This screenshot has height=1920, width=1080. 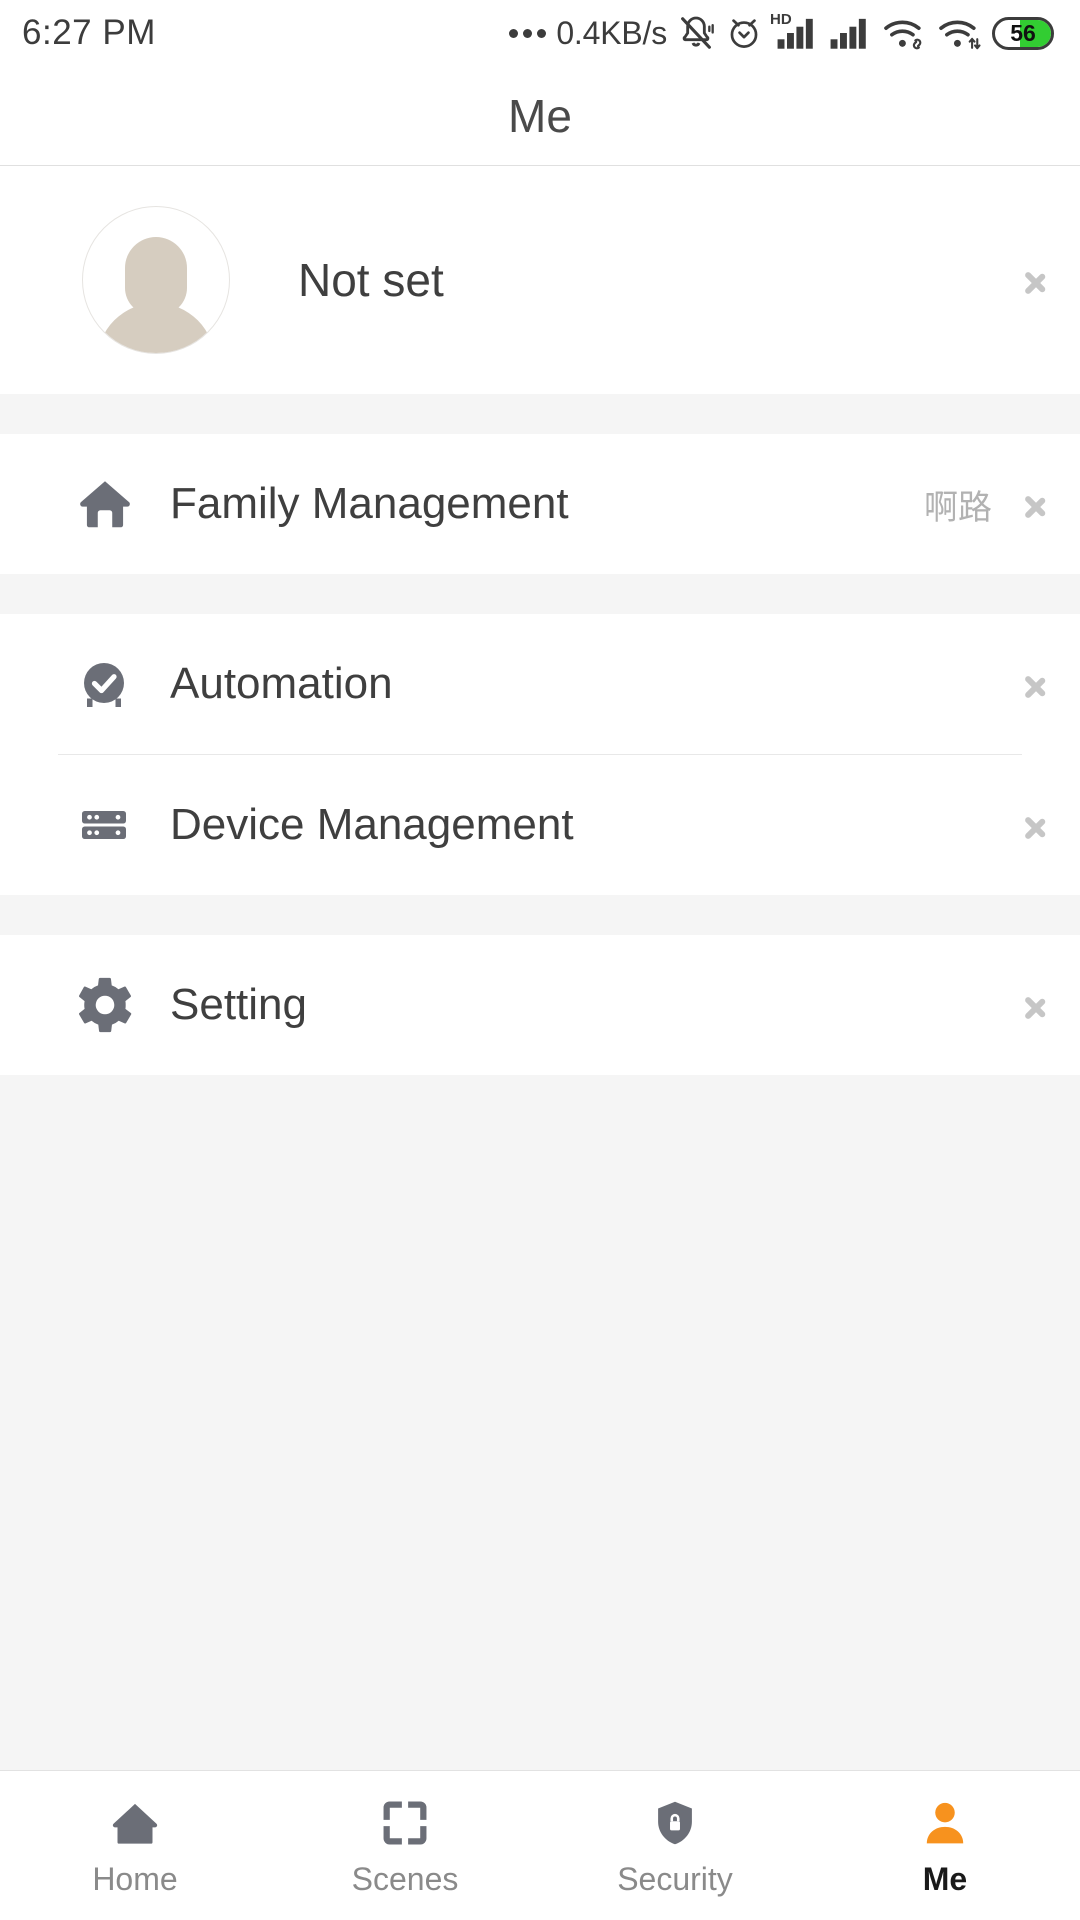 What do you see at coordinates (110, 825) in the screenshot?
I see `server-rack-icon` at bounding box center [110, 825].